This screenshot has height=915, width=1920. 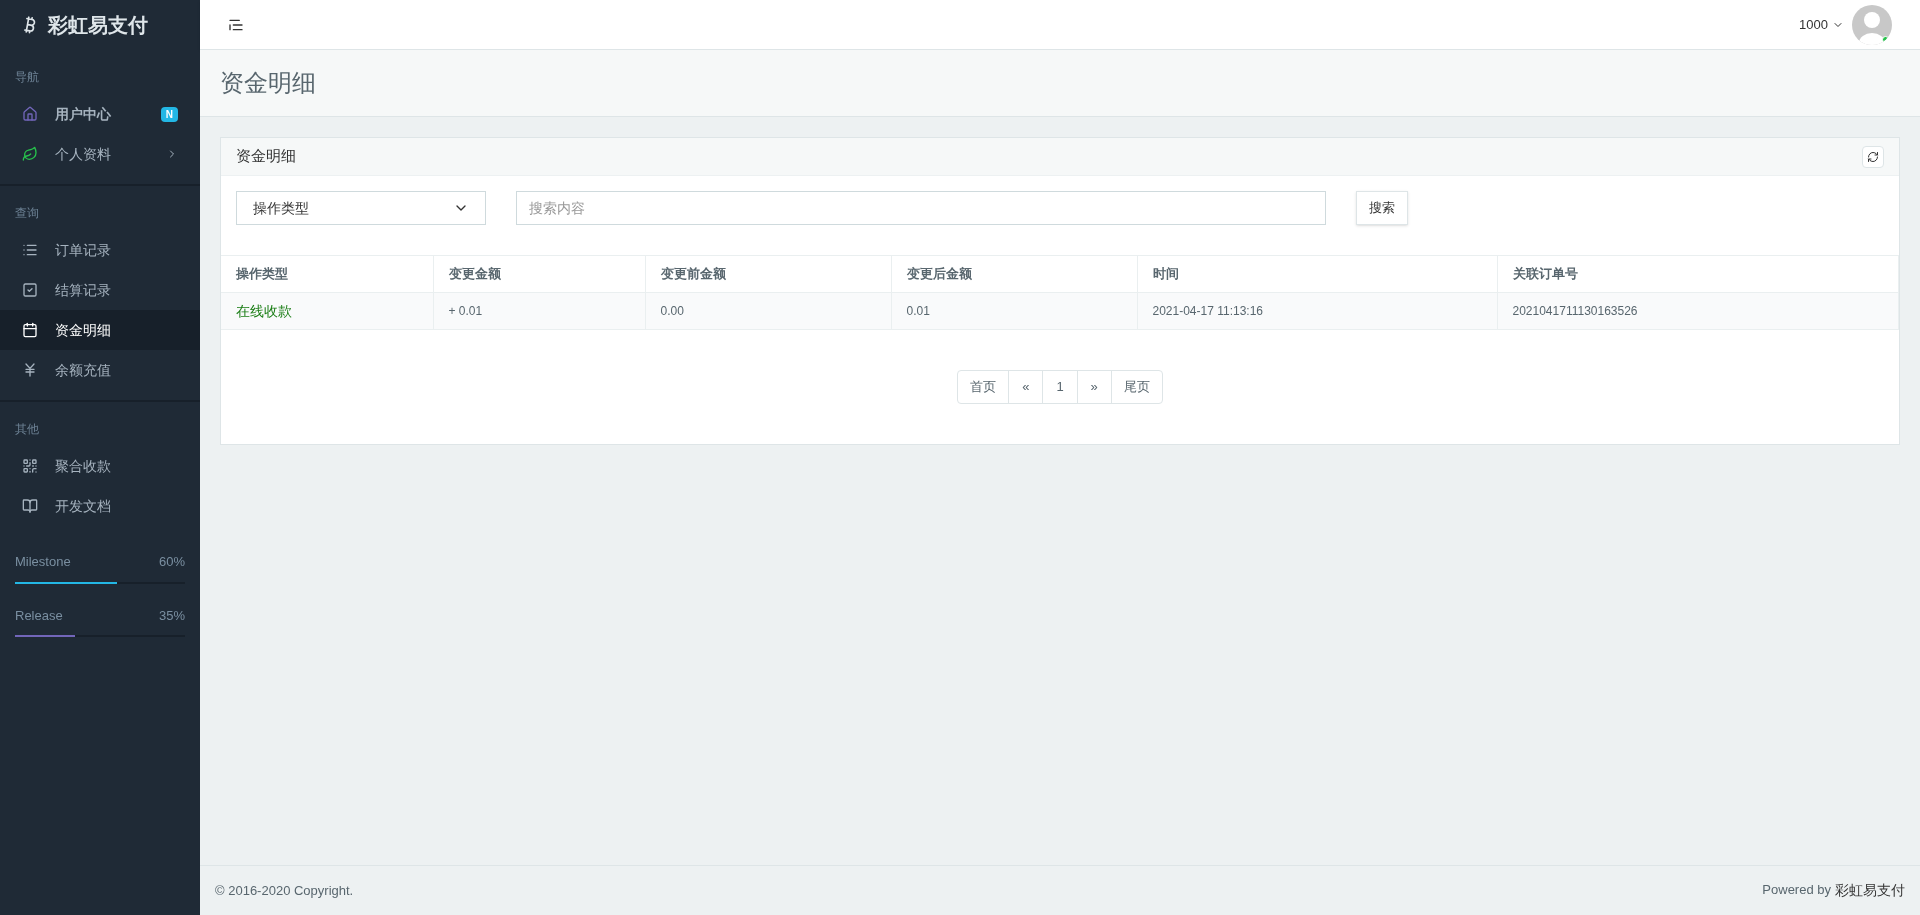 What do you see at coordinates (30, 114) in the screenshot?
I see `home-icon` at bounding box center [30, 114].